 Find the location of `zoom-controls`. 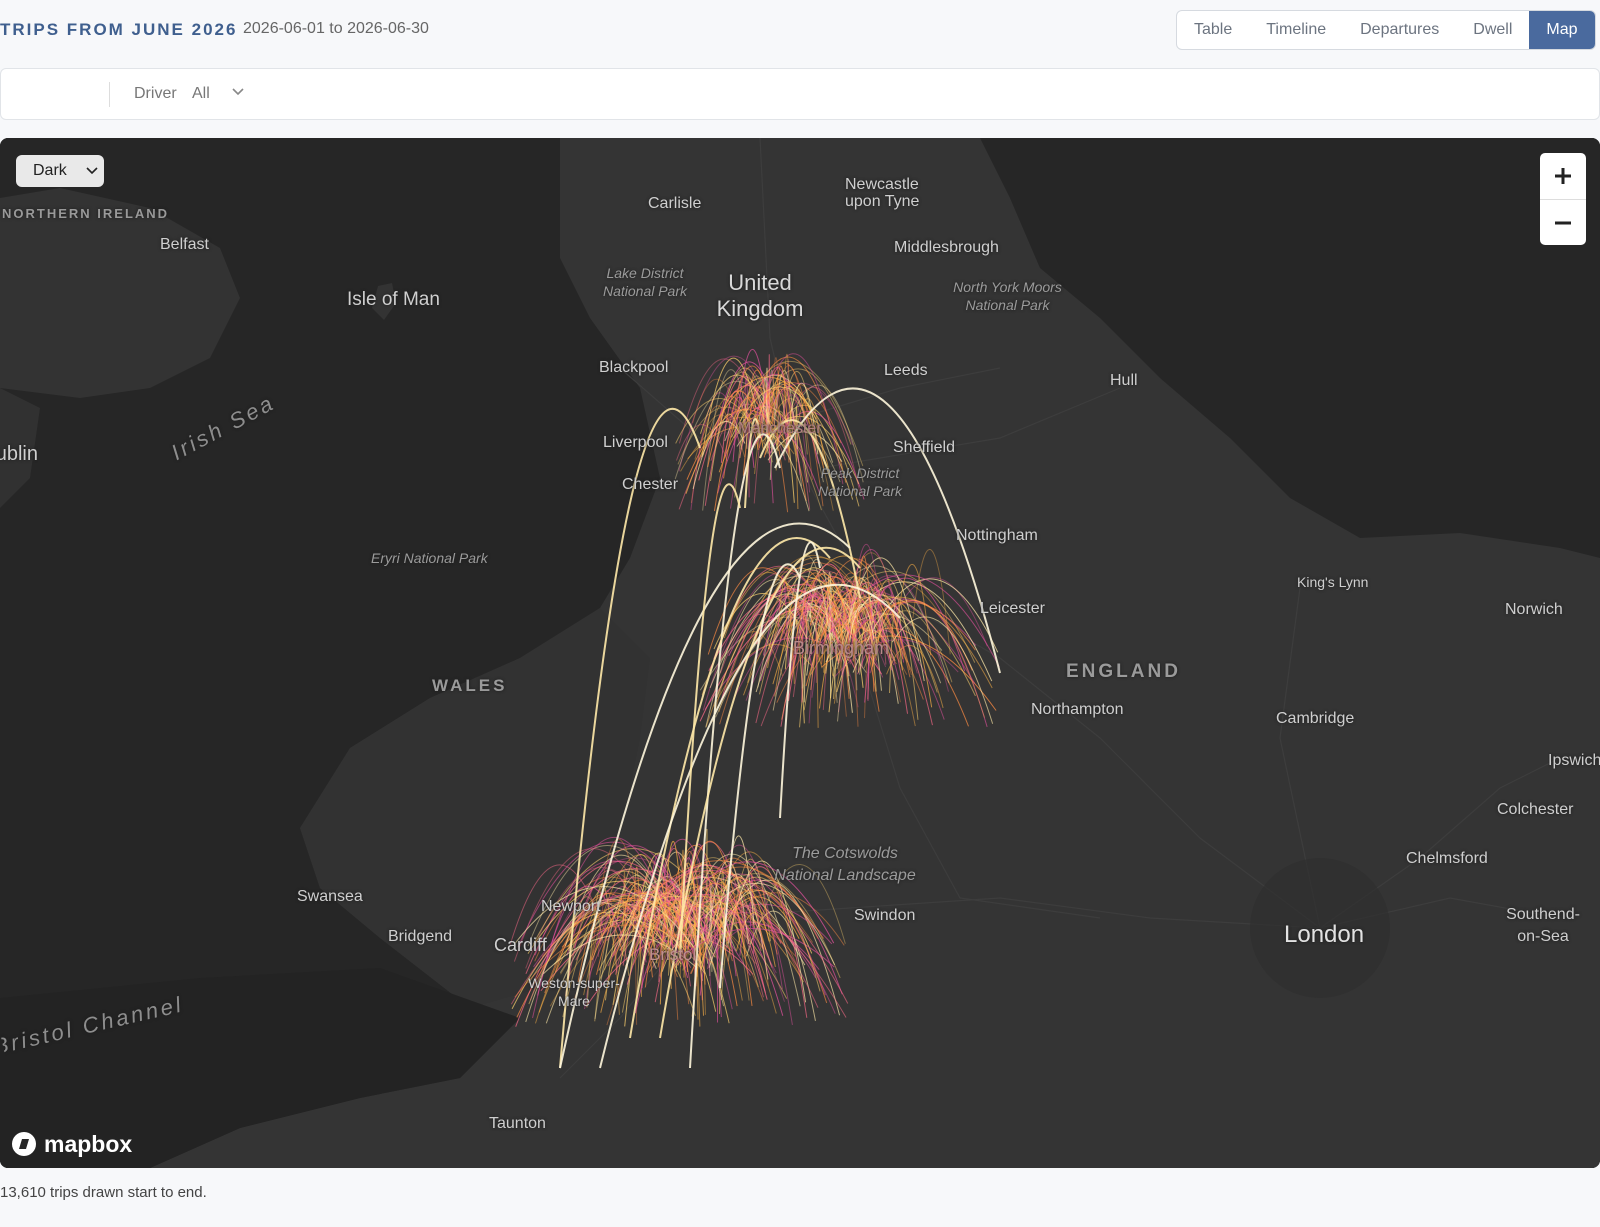

zoom-controls is located at coordinates (1563, 199).